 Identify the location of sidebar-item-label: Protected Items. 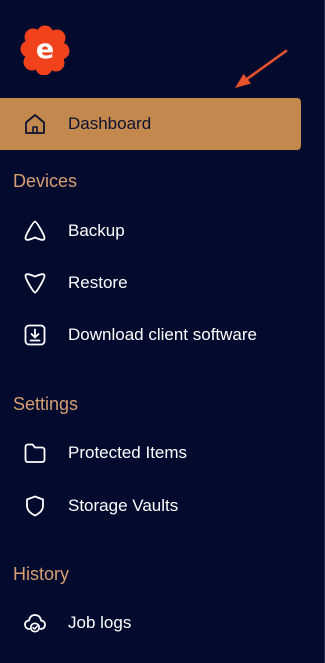
(128, 452).